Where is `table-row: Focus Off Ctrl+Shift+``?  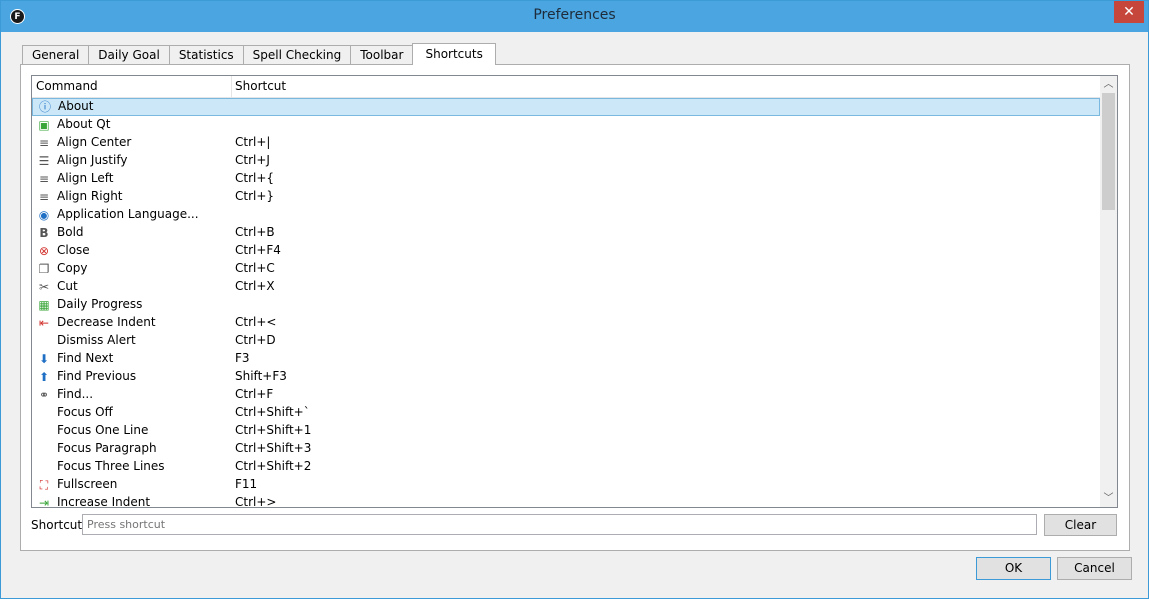 table-row: Focus Off Ctrl+Shift+` is located at coordinates (566, 413).